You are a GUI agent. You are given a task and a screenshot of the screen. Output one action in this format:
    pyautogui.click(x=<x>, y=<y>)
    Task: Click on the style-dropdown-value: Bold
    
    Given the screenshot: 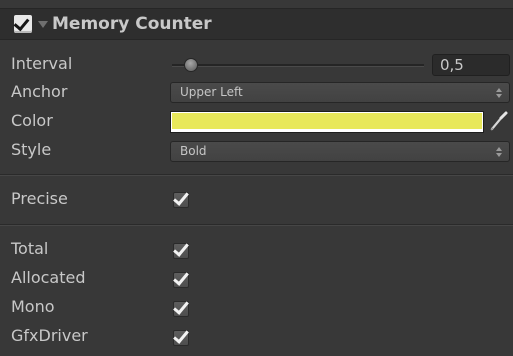 What is the action you would take?
    pyautogui.click(x=193, y=151)
    